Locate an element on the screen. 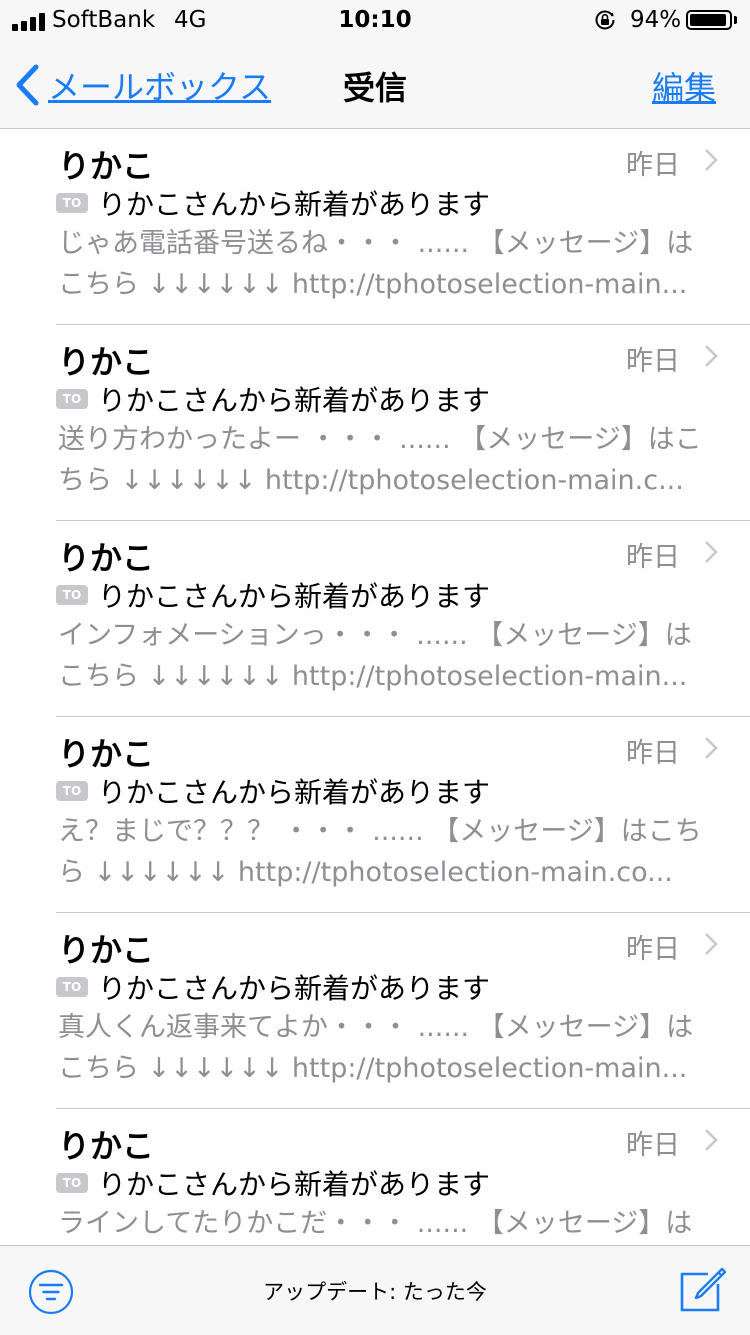  update-status: アップデート: たった今 is located at coordinates (375, 1292).